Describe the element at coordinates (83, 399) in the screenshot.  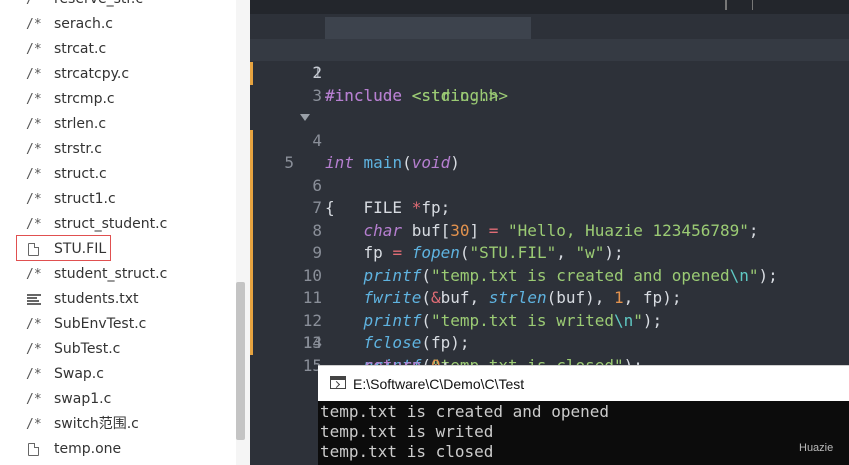
I see `file-name: swap1.c` at that location.